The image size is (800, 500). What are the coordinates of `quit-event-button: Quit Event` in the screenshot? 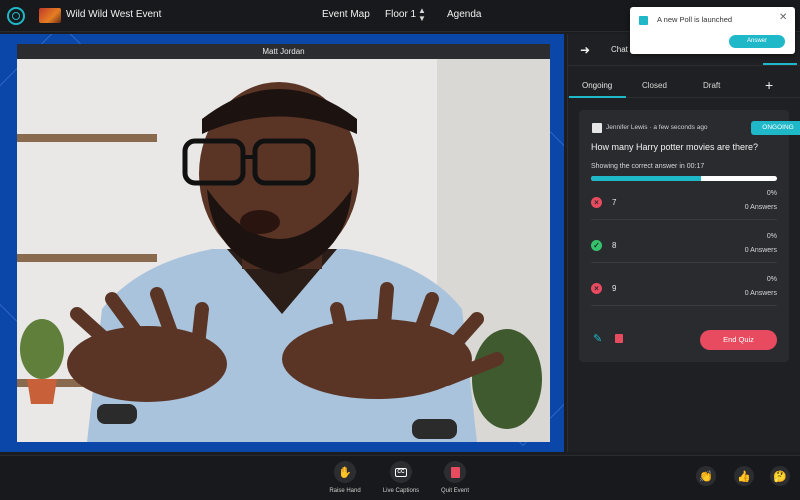 It's located at (455, 477).